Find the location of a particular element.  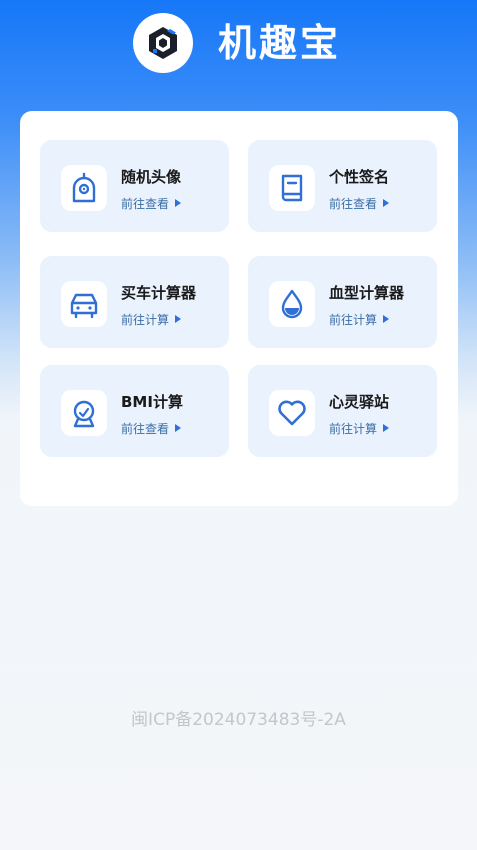

card-title: 个性签名 is located at coordinates (359, 177).